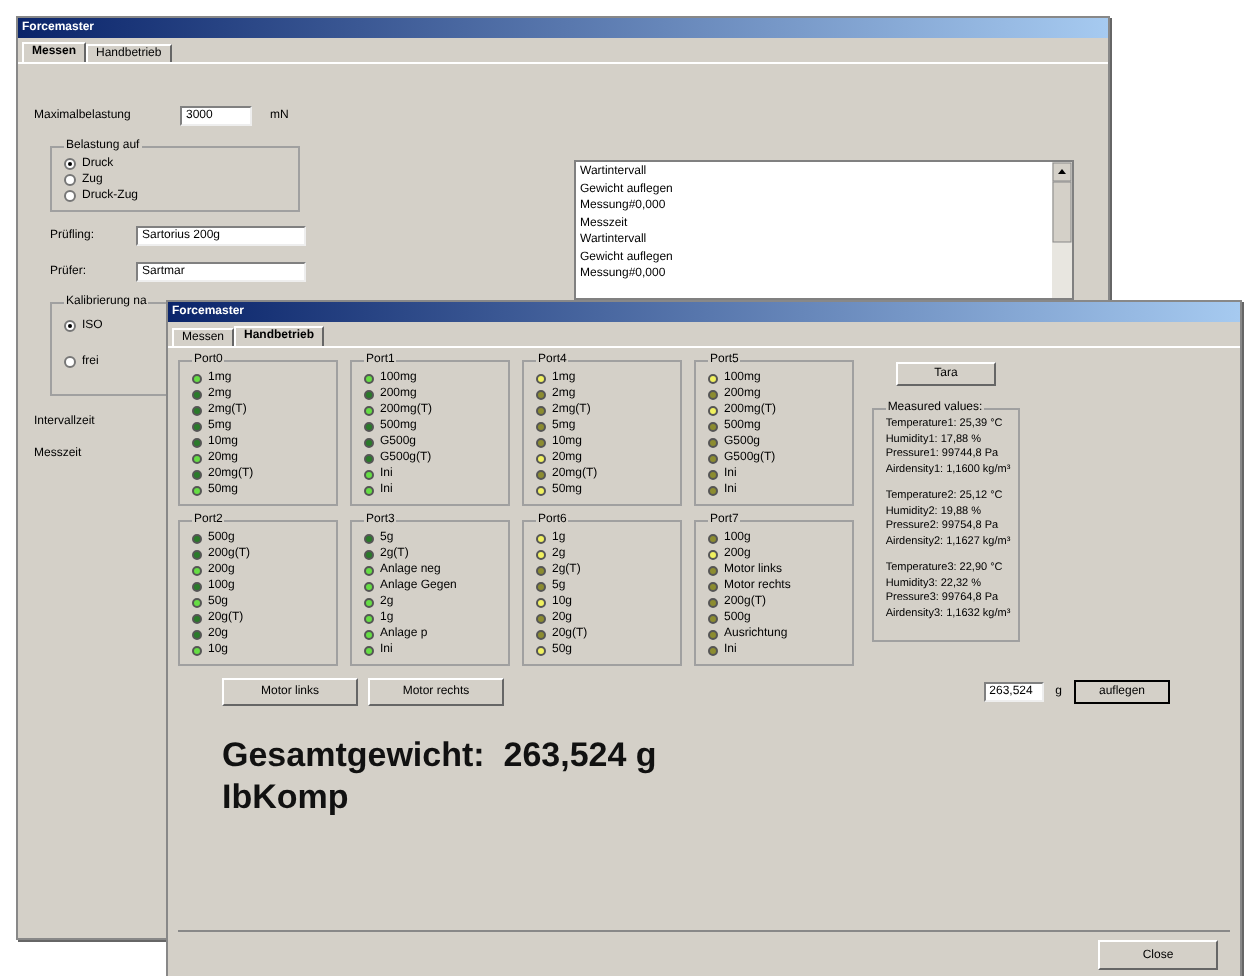  What do you see at coordinates (1062, 230) in the screenshot?
I see `scrollbar` at bounding box center [1062, 230].